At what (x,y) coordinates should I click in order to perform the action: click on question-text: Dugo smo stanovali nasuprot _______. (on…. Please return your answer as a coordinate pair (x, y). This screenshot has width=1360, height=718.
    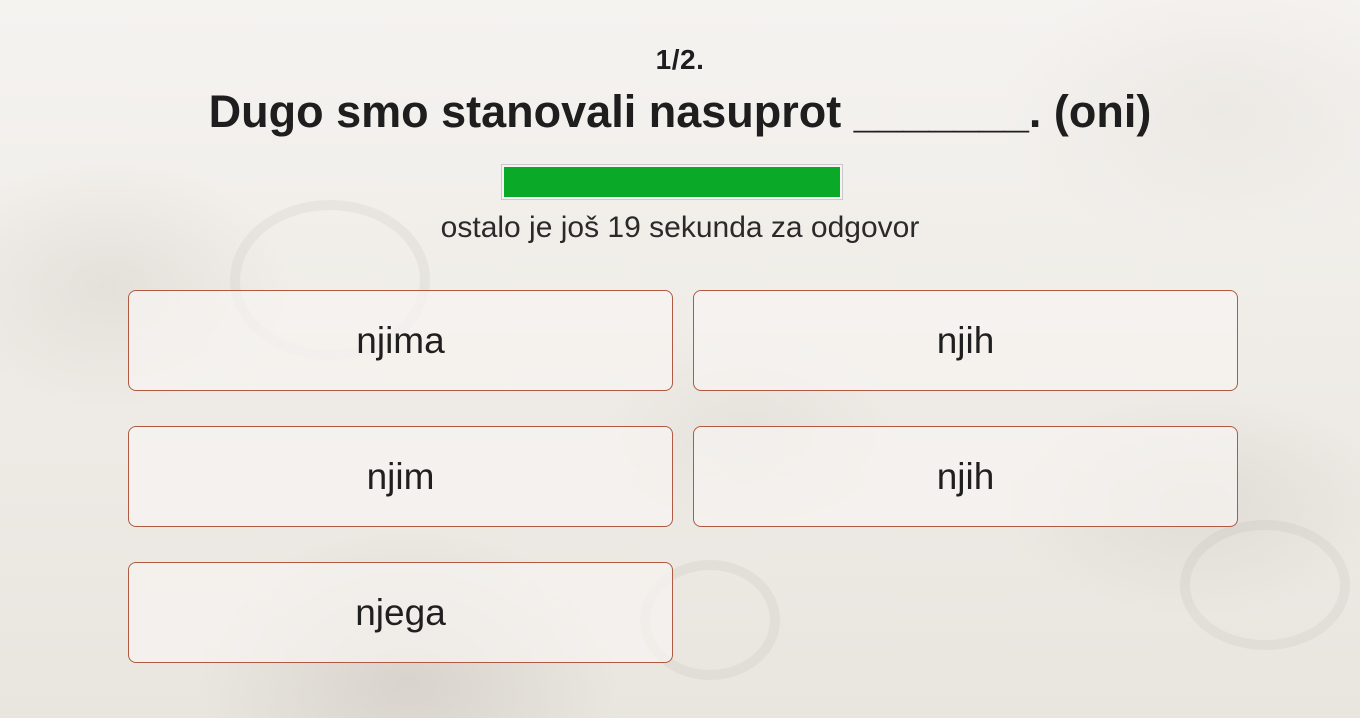
    Looking at the image, I should click on (680, 111).